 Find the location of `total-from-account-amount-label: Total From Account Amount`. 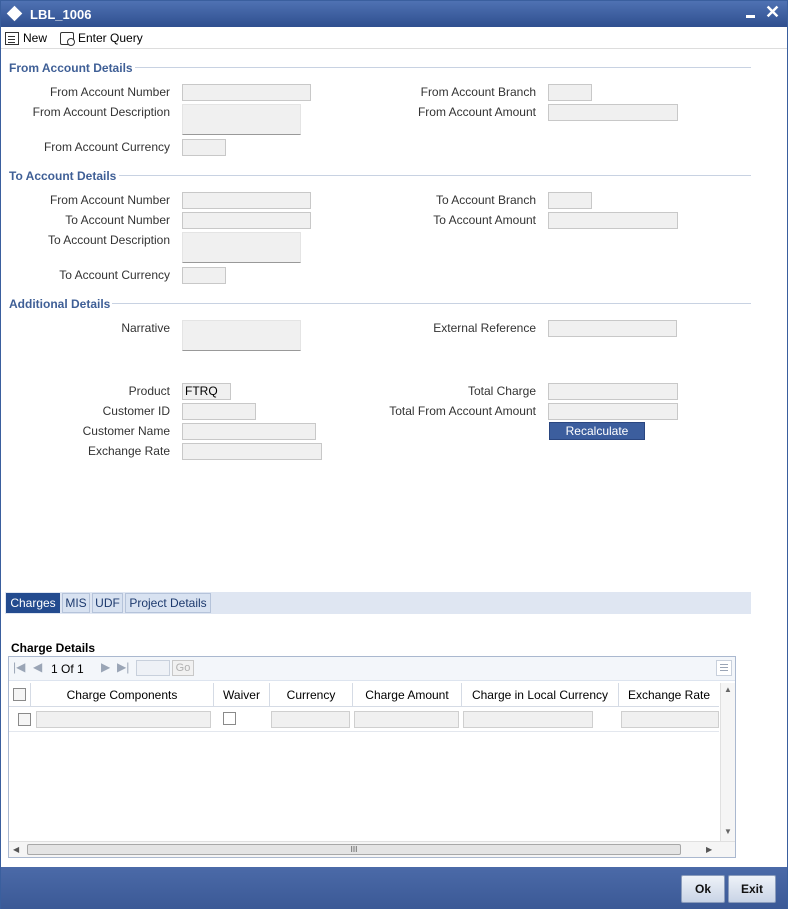

total-from-account-amount-label: Total From Account Amount is located at coordinates (462, 411).